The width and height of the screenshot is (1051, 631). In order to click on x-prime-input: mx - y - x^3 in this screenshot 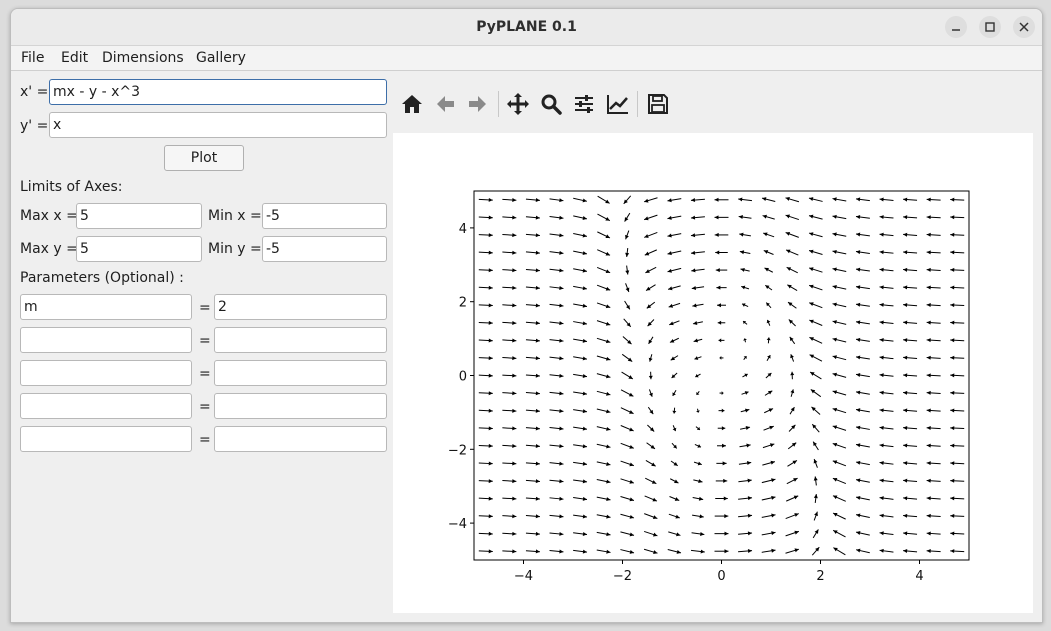, I will do `click(218, 92)`.